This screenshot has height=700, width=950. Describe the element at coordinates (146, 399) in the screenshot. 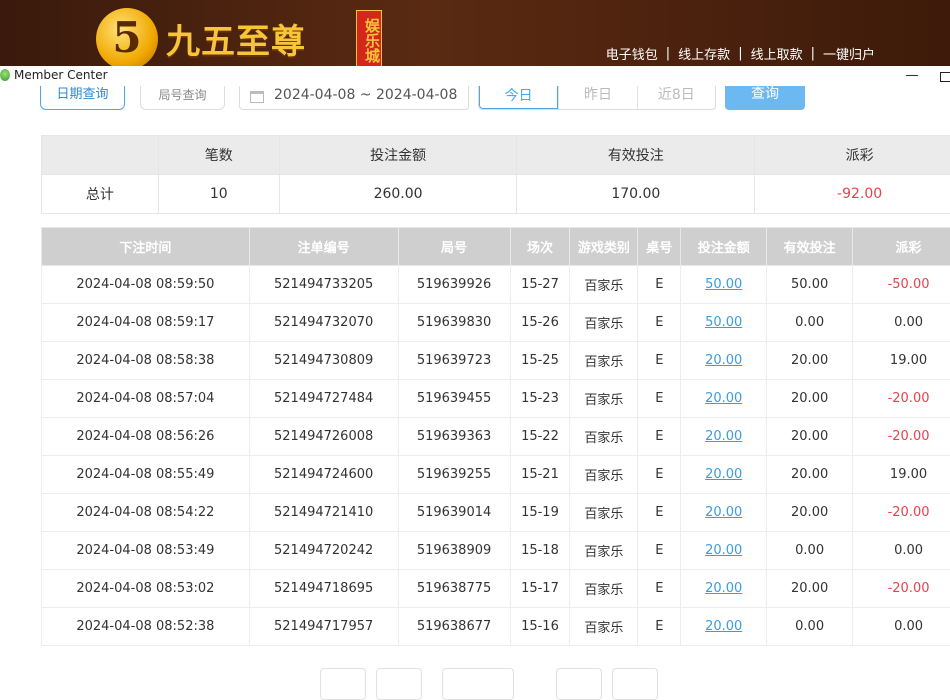

I see `cell-bet-time: 2024-04-08 08:57:04` at that location.